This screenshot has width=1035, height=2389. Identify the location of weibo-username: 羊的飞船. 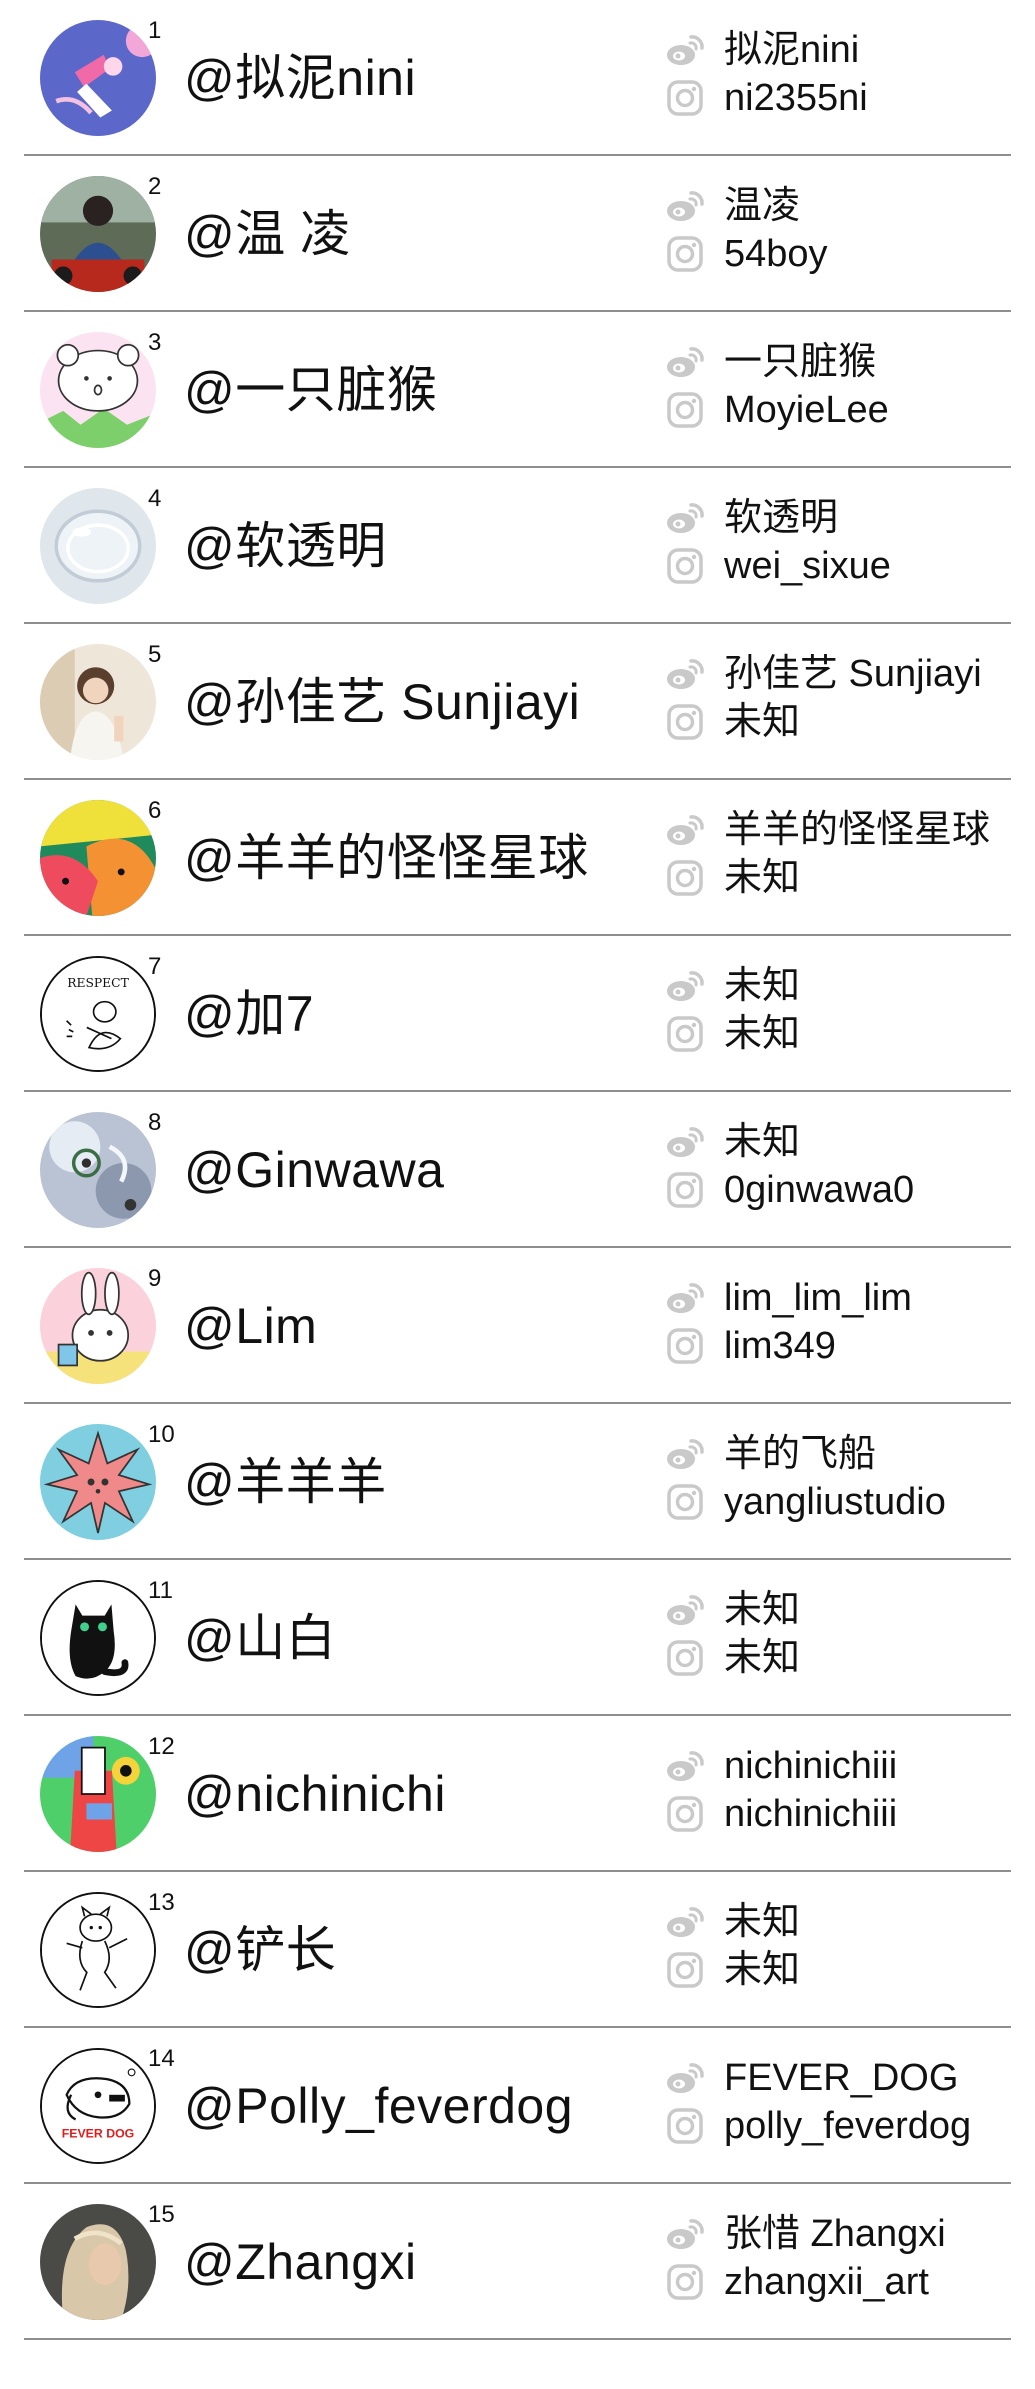
(800, 1454).